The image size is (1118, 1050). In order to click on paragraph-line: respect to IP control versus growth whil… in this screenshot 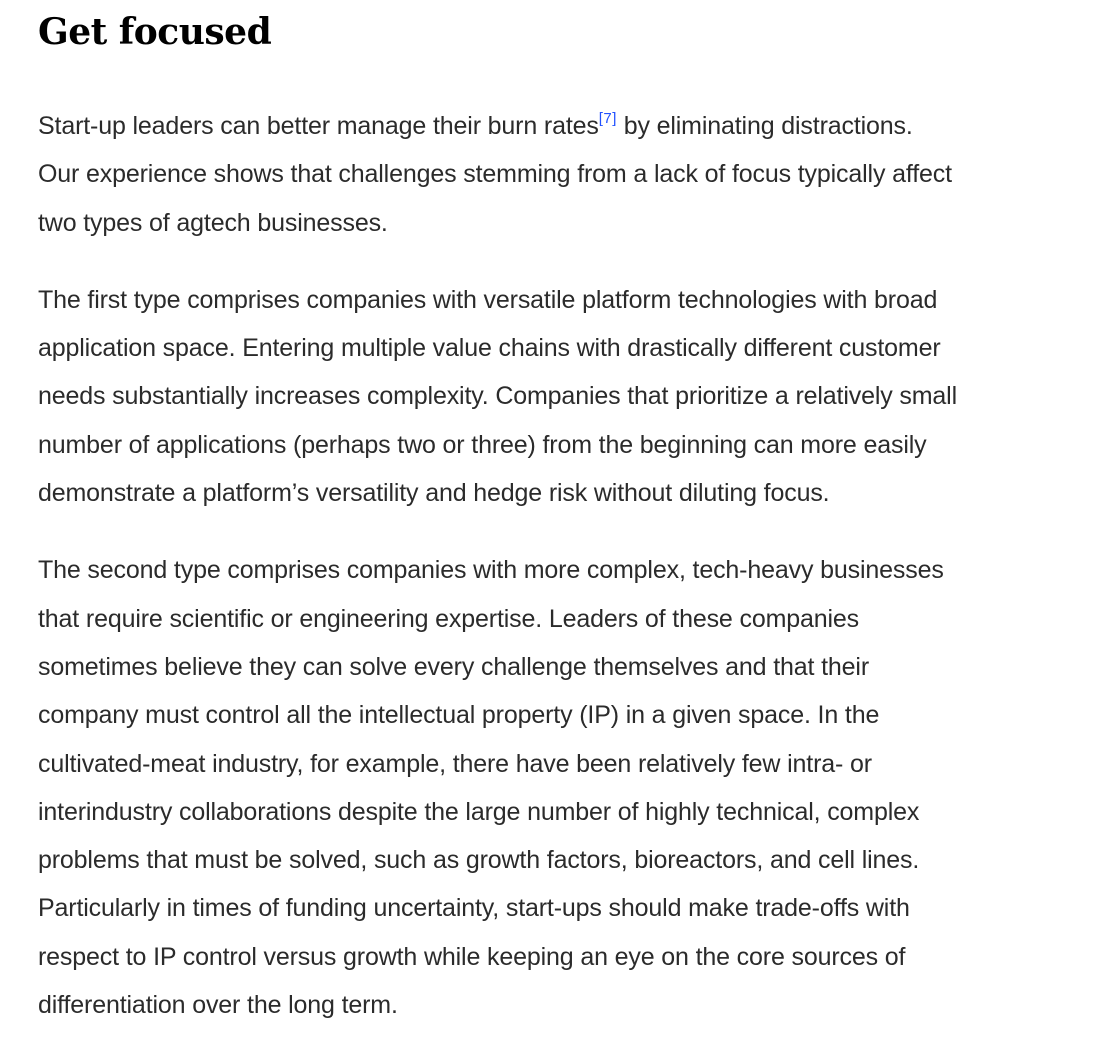, I will do `click(472, 956)`.